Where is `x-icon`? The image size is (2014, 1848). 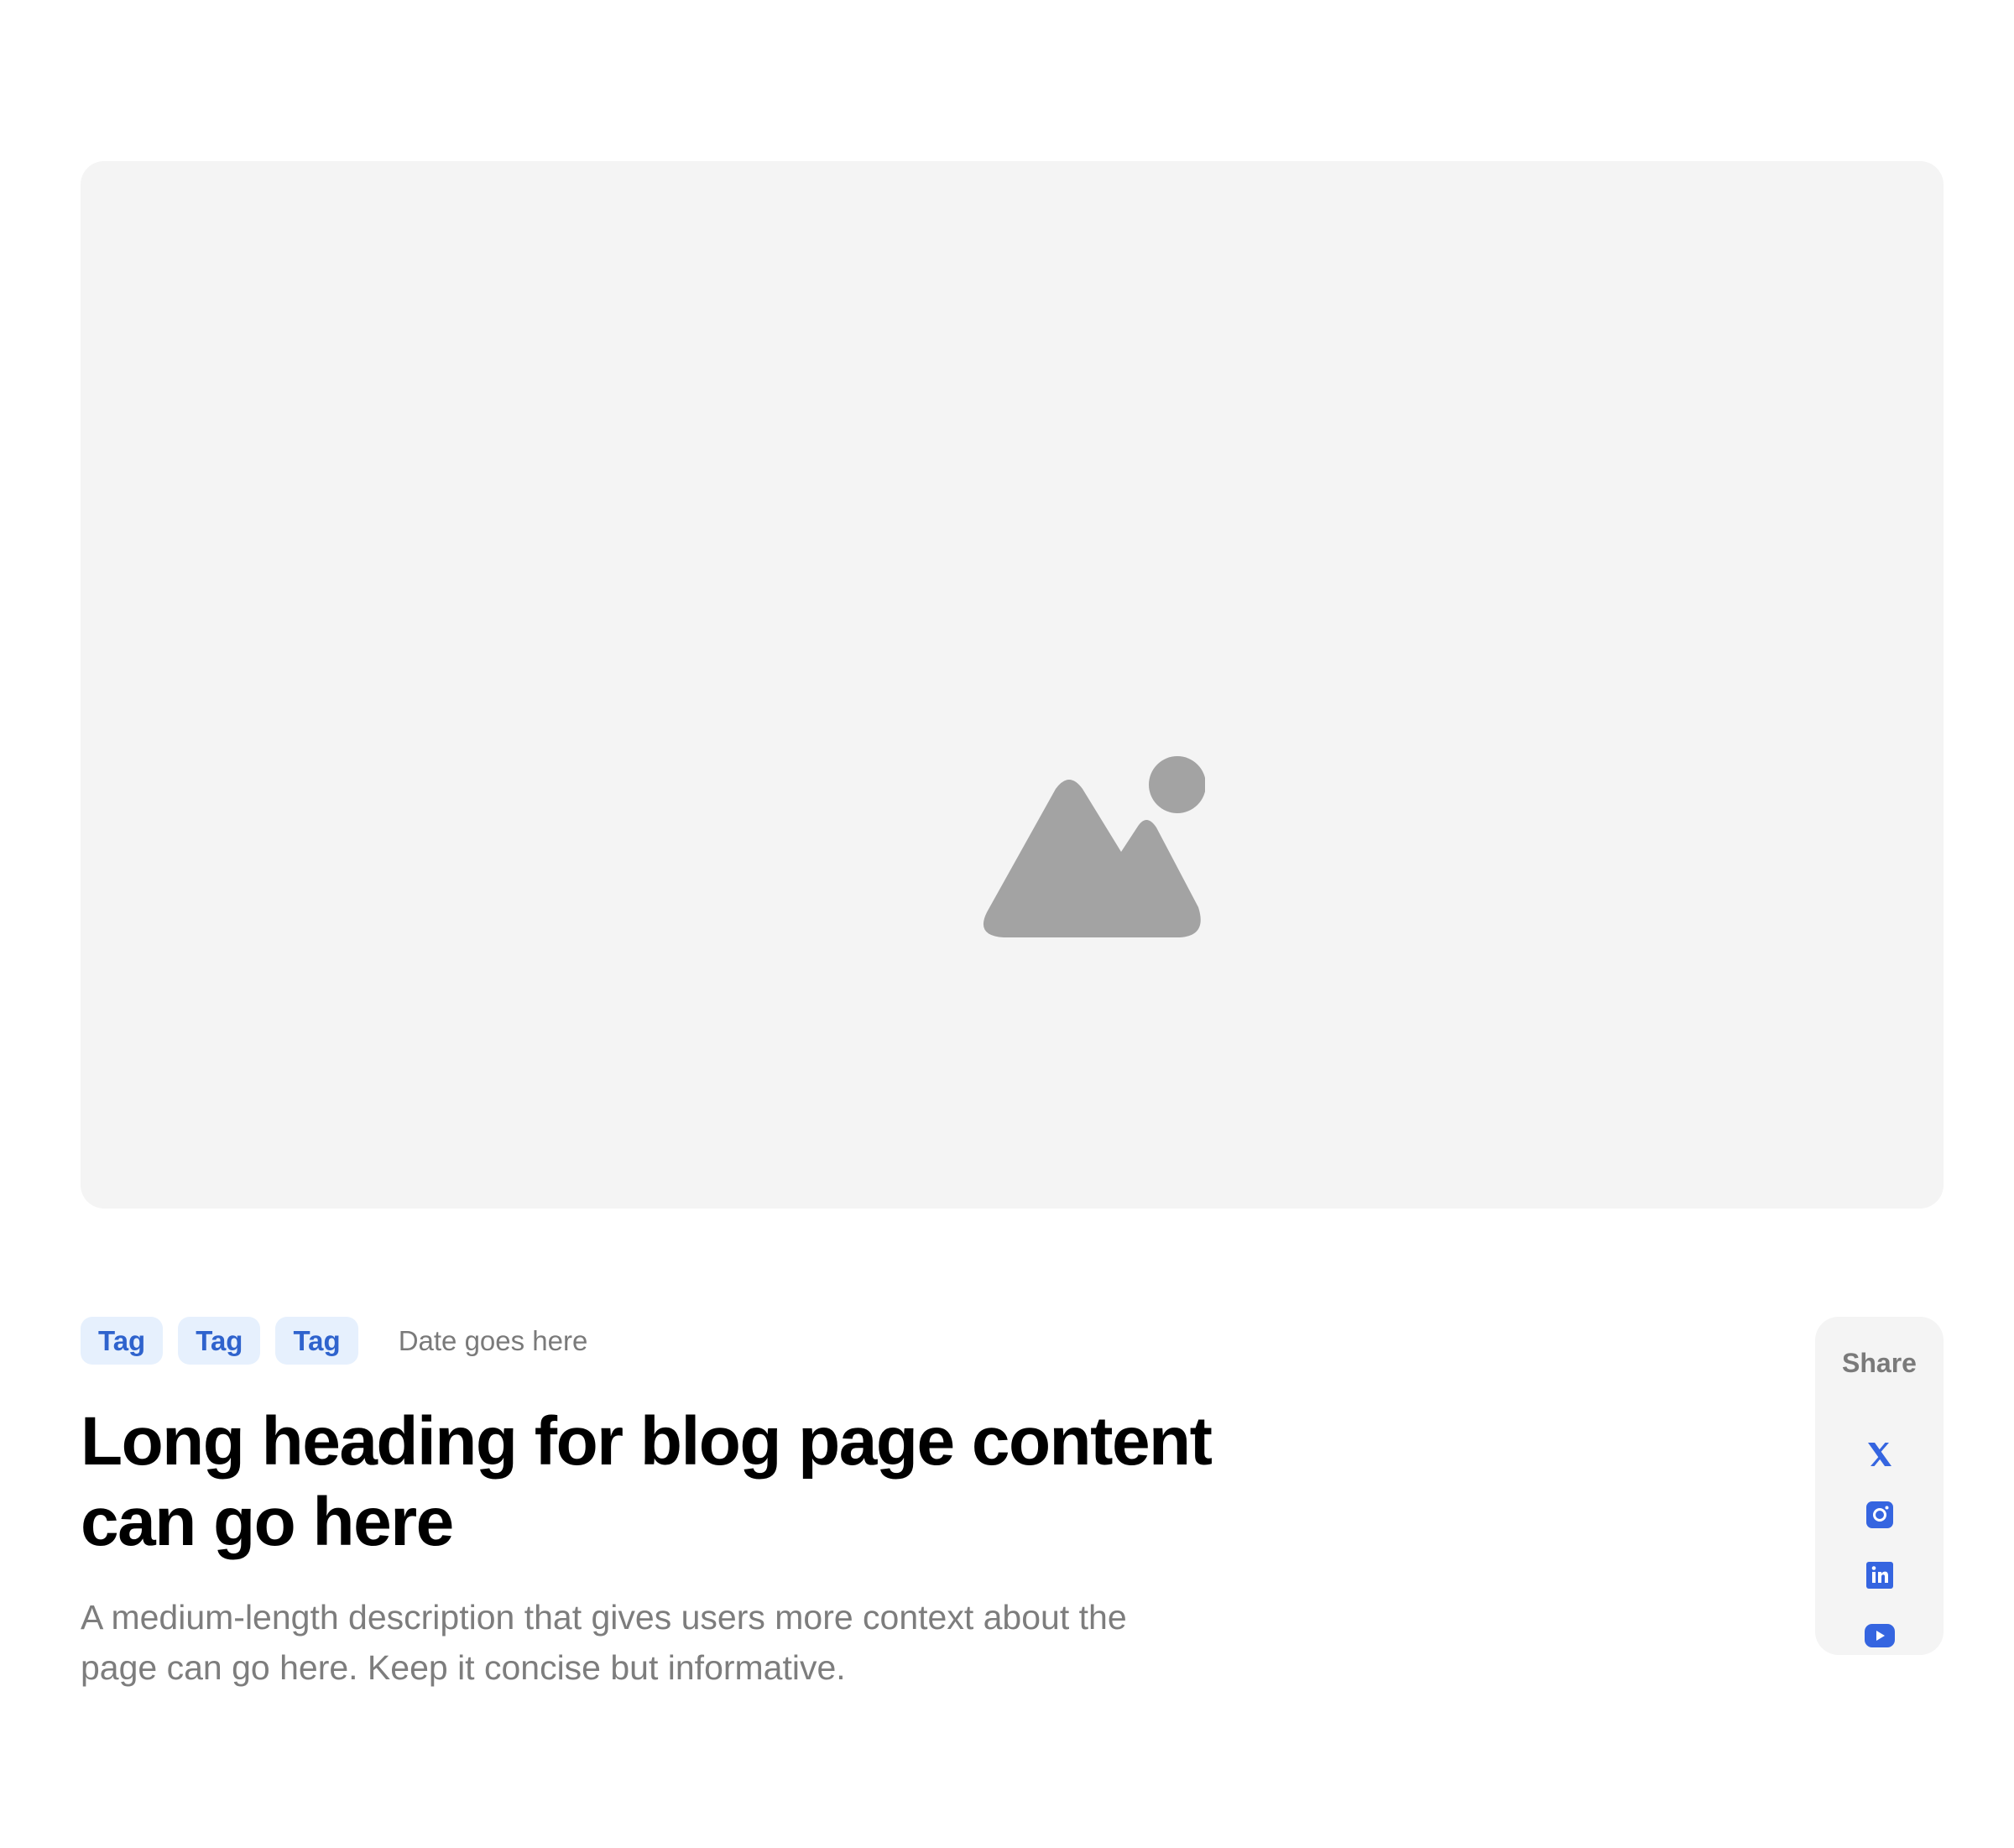
x-icon is located at coordinates (1879, 1454).